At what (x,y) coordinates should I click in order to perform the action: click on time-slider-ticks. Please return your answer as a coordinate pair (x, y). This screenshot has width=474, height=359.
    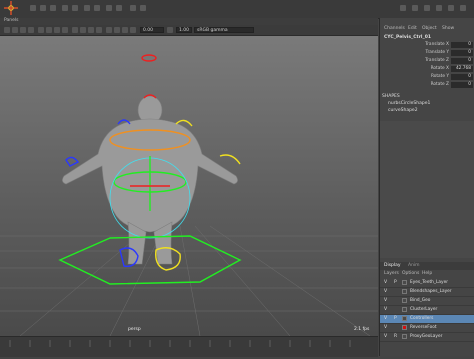
    Looking at the image, I should click on (180, 343).